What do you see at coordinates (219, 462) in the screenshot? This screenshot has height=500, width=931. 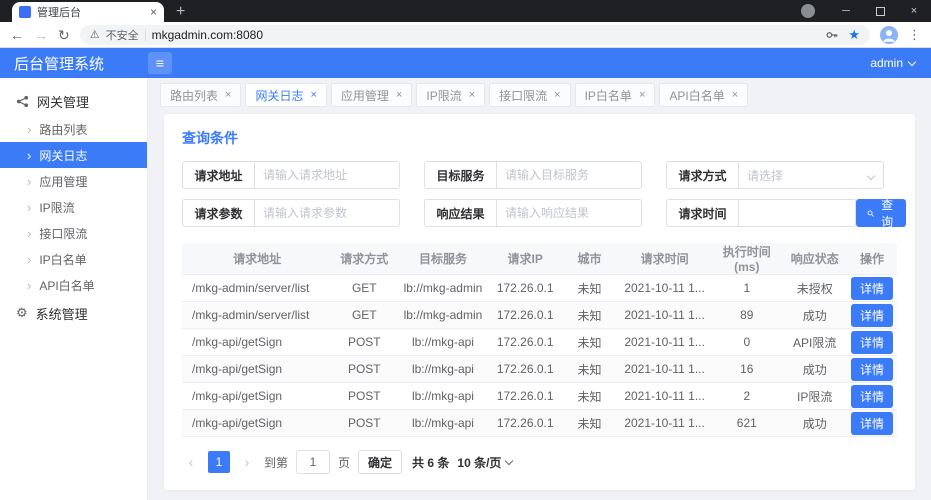 I see `page-number-button: 1` at bounding box center [219, 462].